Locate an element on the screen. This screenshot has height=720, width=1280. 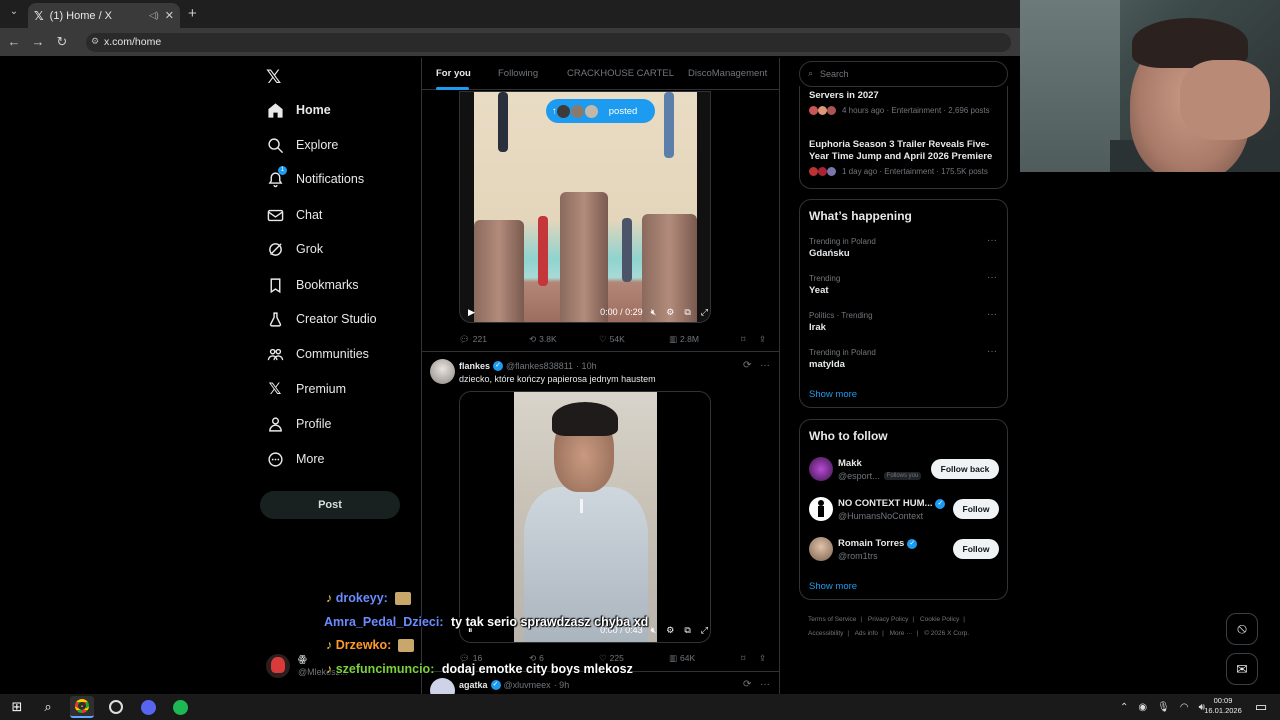
author-name: agatka is located at coordinates (473, 685).